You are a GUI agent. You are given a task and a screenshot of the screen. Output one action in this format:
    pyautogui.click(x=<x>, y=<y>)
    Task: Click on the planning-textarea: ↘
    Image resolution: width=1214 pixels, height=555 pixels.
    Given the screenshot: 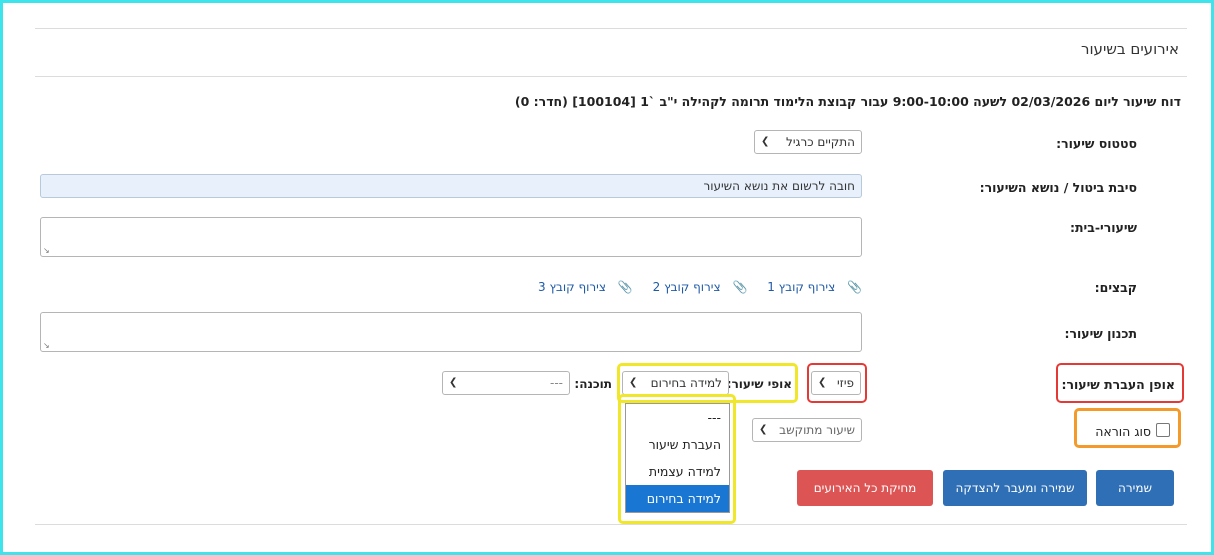 What is the action you would take?
    pyautogui.click(x=451, y=332)
    